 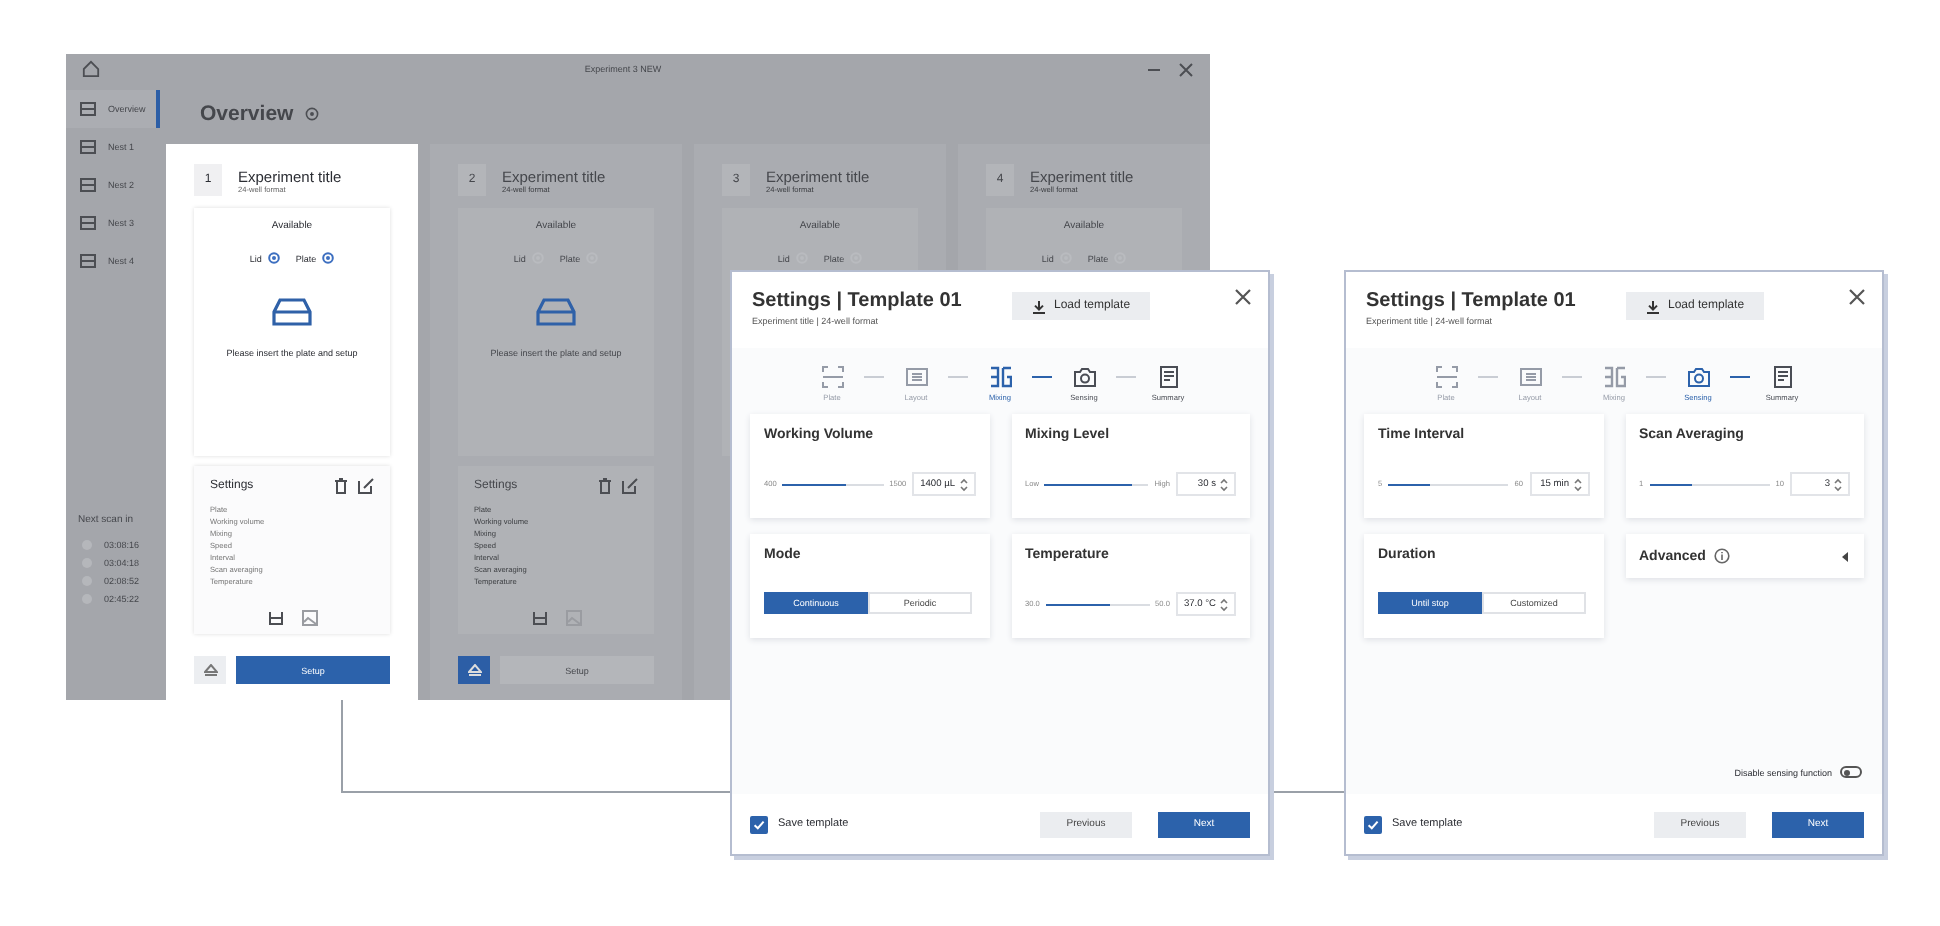 I want to click on image-tab-icon, so click(x=309, y=618).